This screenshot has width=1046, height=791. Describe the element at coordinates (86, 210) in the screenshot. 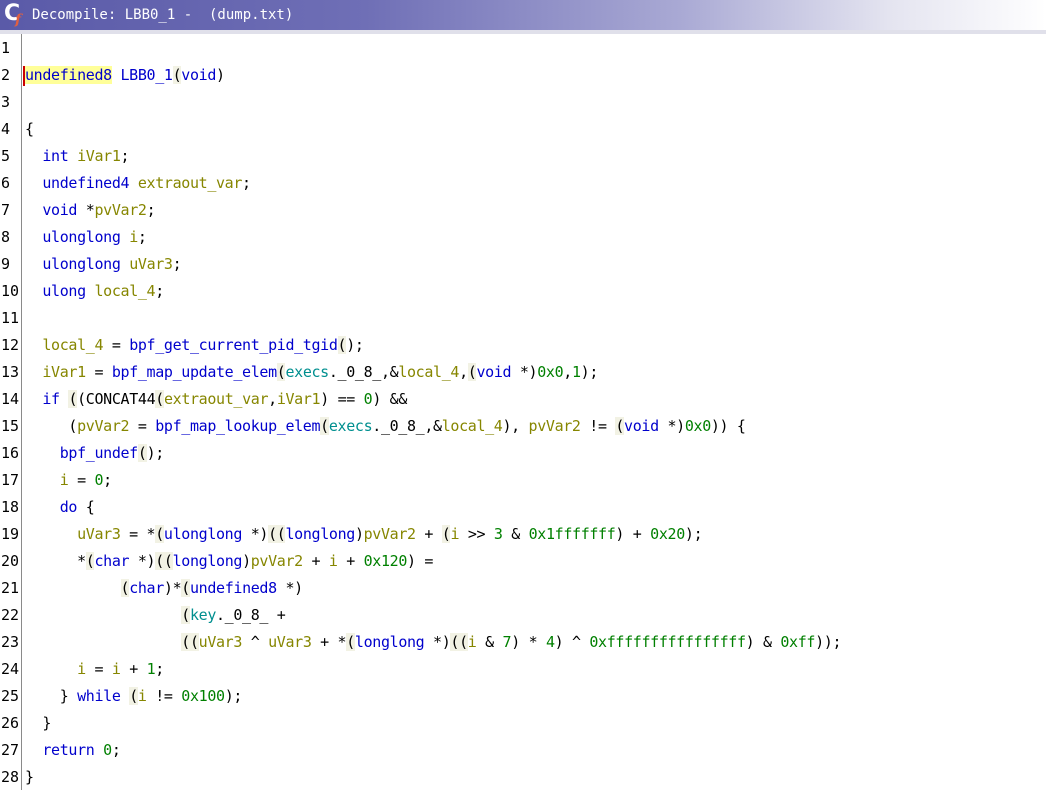

I see `code-token: *` at that location.